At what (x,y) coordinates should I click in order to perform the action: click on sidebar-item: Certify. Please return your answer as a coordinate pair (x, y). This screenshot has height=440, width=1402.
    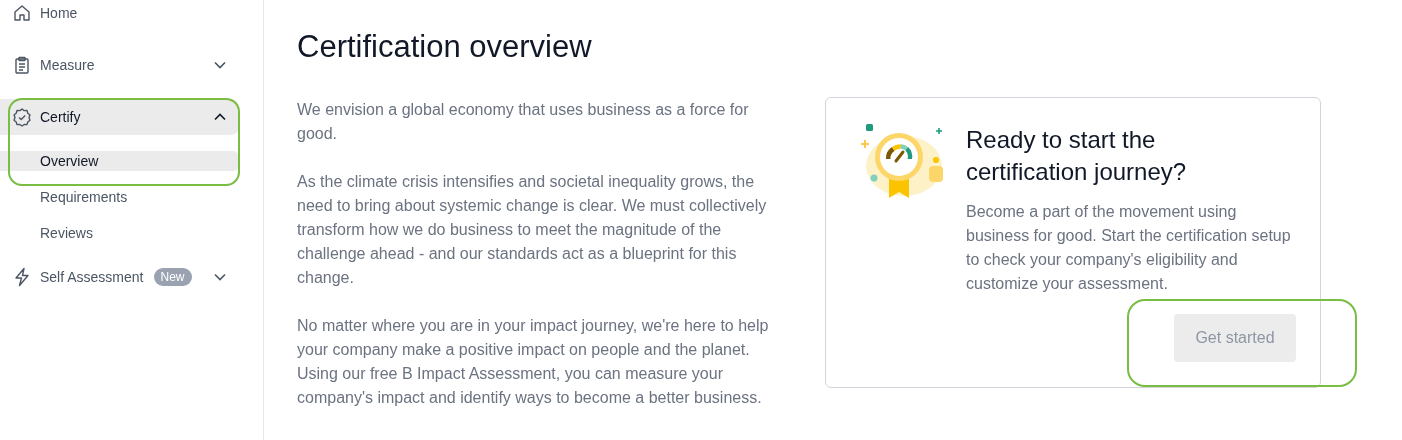
    Looking at the image, I should click on (119, 117).